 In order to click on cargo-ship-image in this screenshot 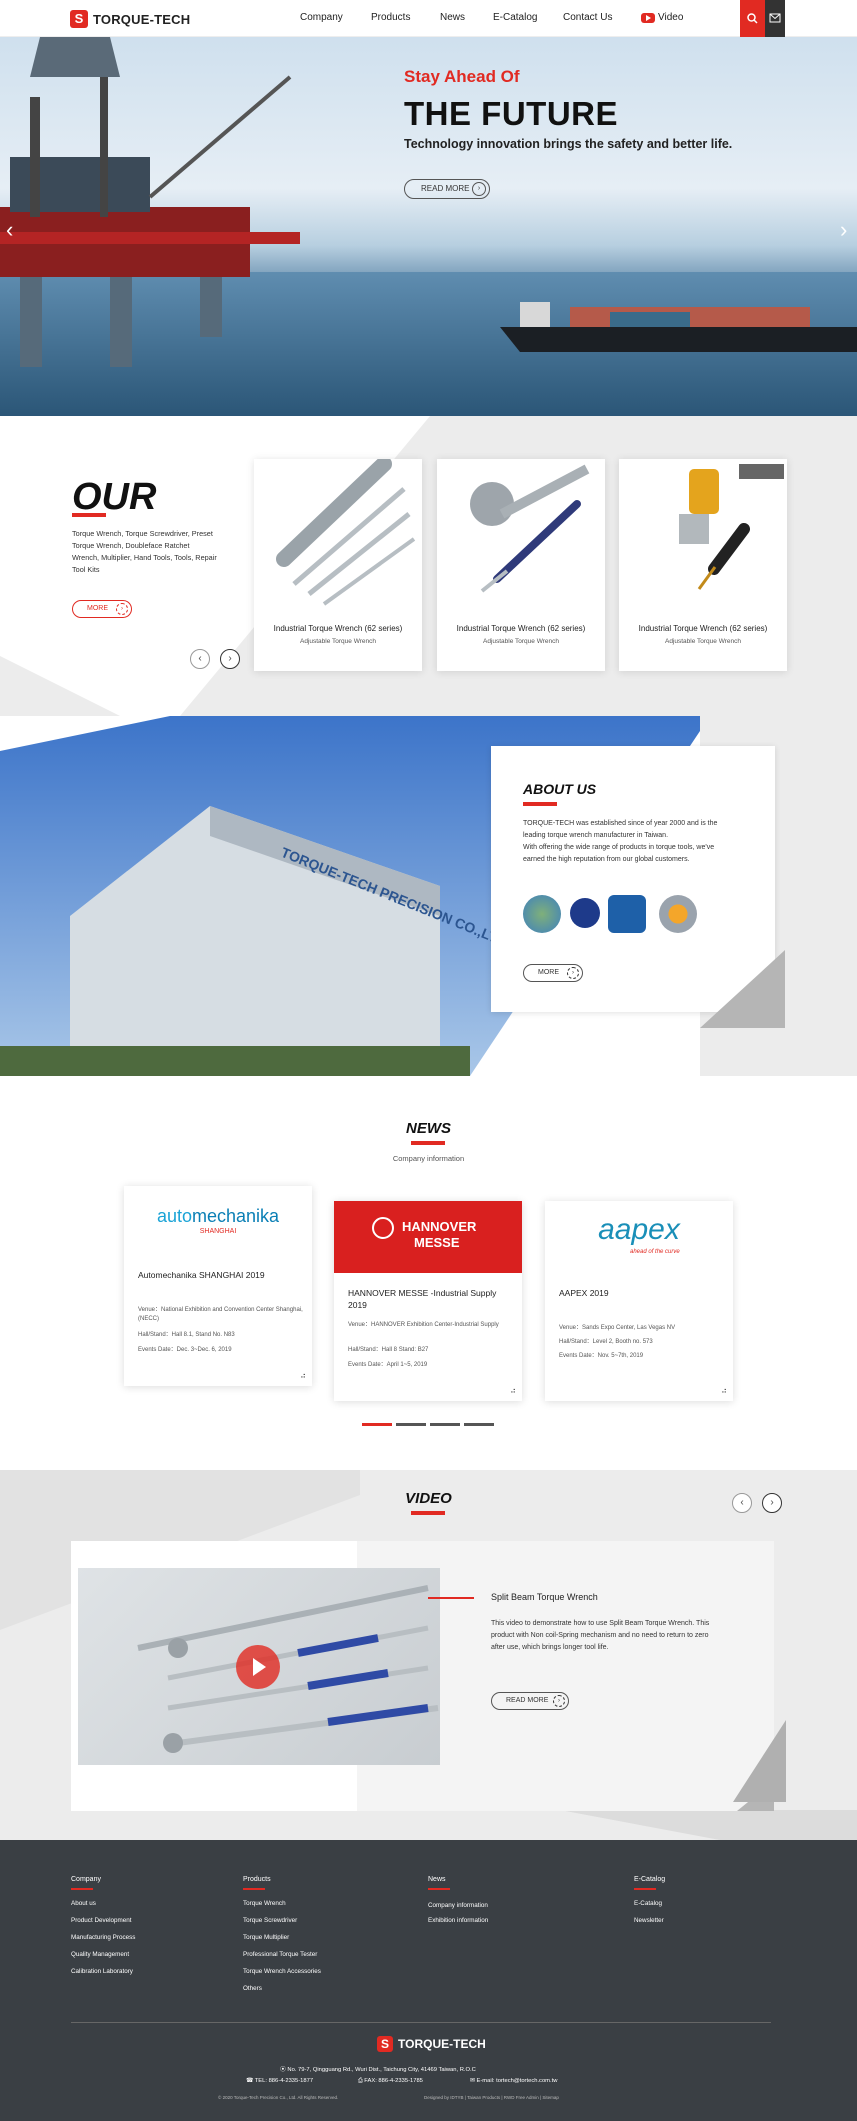, I will do `click(678, 327)`.